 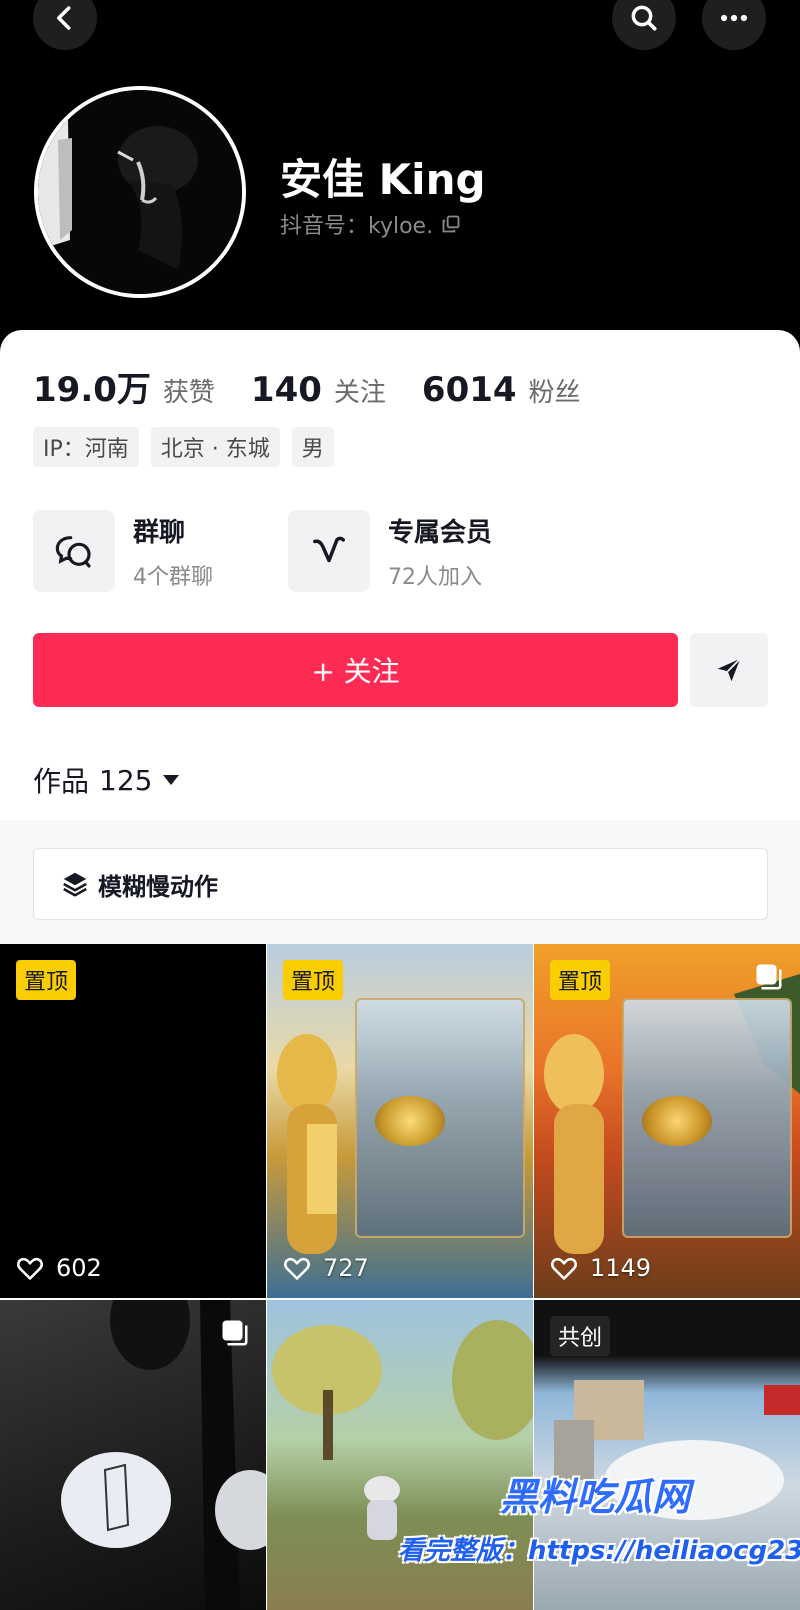 I want to click on avatar-image, so click(x=140, y=192).